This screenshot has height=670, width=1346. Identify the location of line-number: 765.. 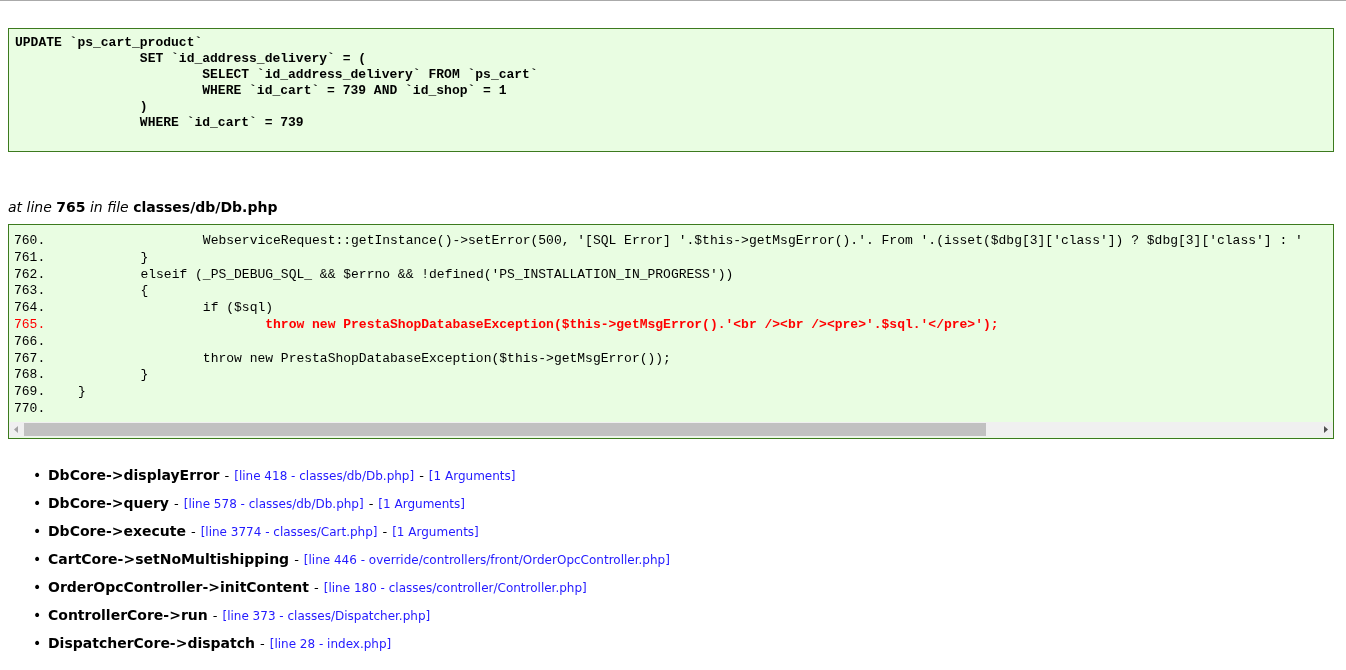
(30, 325).